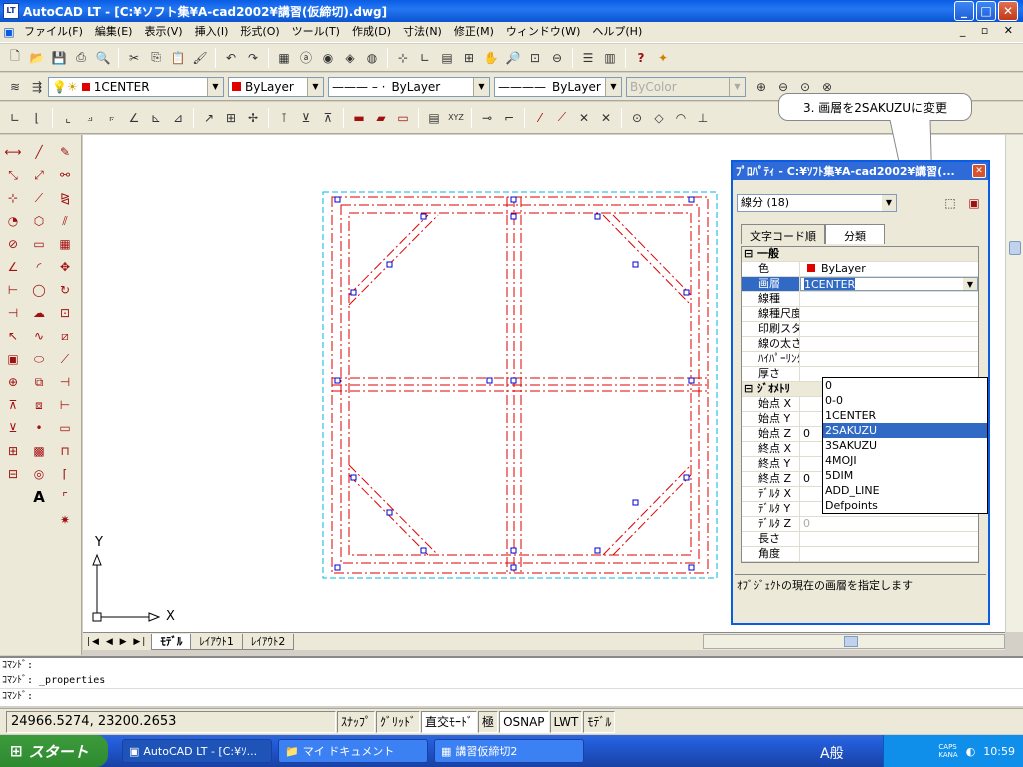 This screenshot has height=767, width=1023. I want to click on paste-icon: 📋, so click(178, 58).